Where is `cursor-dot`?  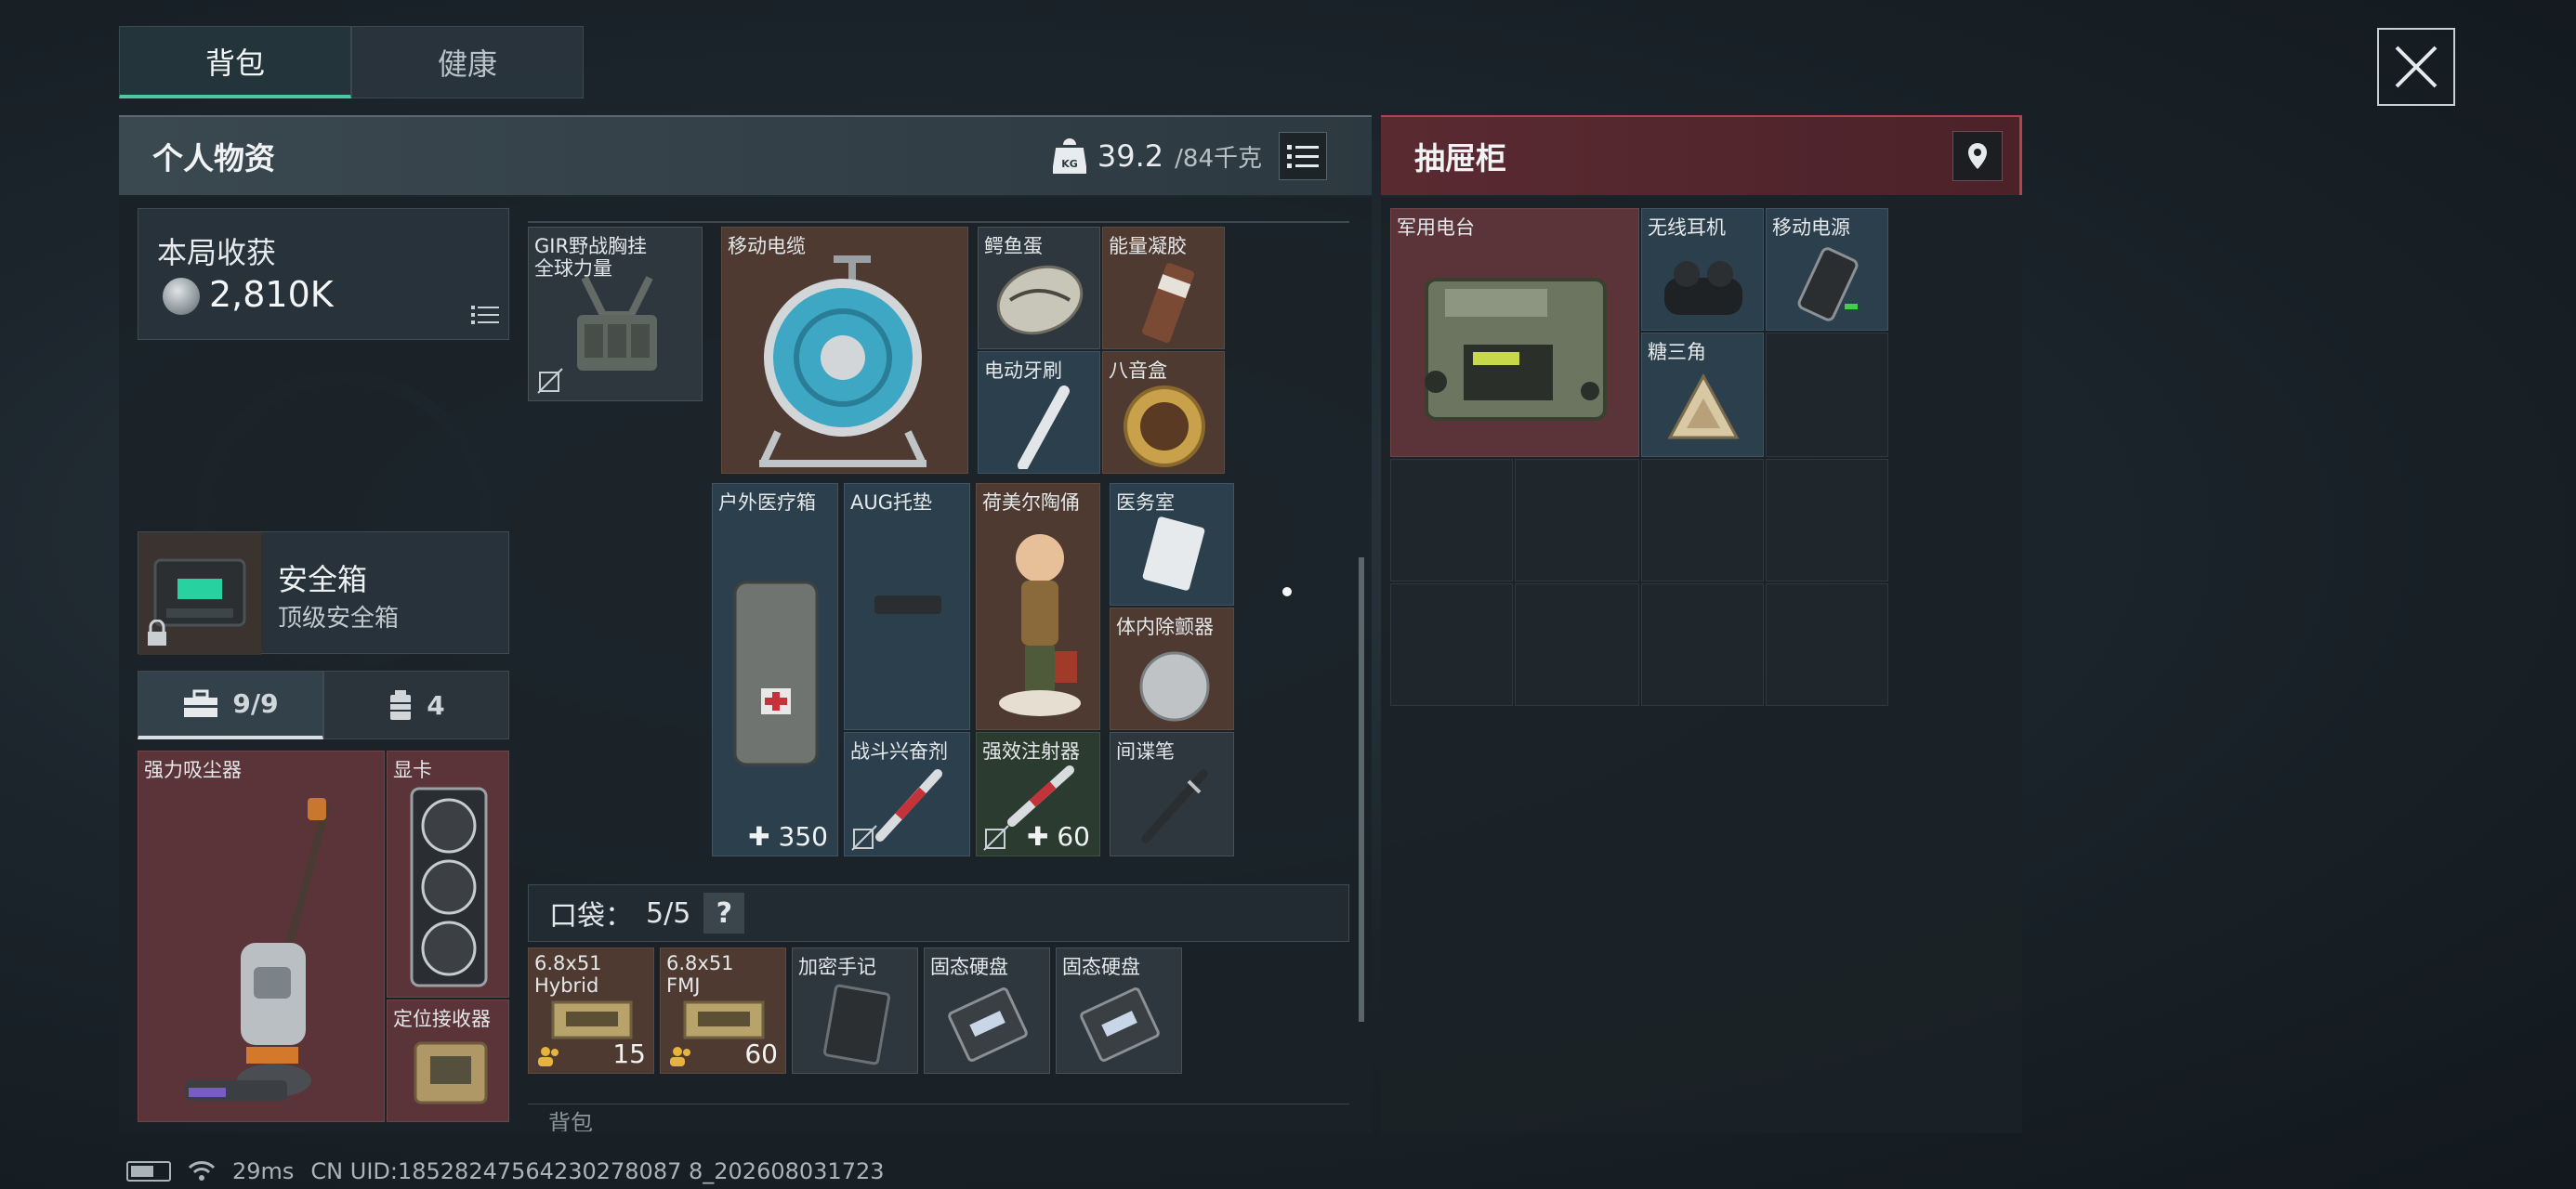 cursor-dot is located at coordinates (1287, 592).